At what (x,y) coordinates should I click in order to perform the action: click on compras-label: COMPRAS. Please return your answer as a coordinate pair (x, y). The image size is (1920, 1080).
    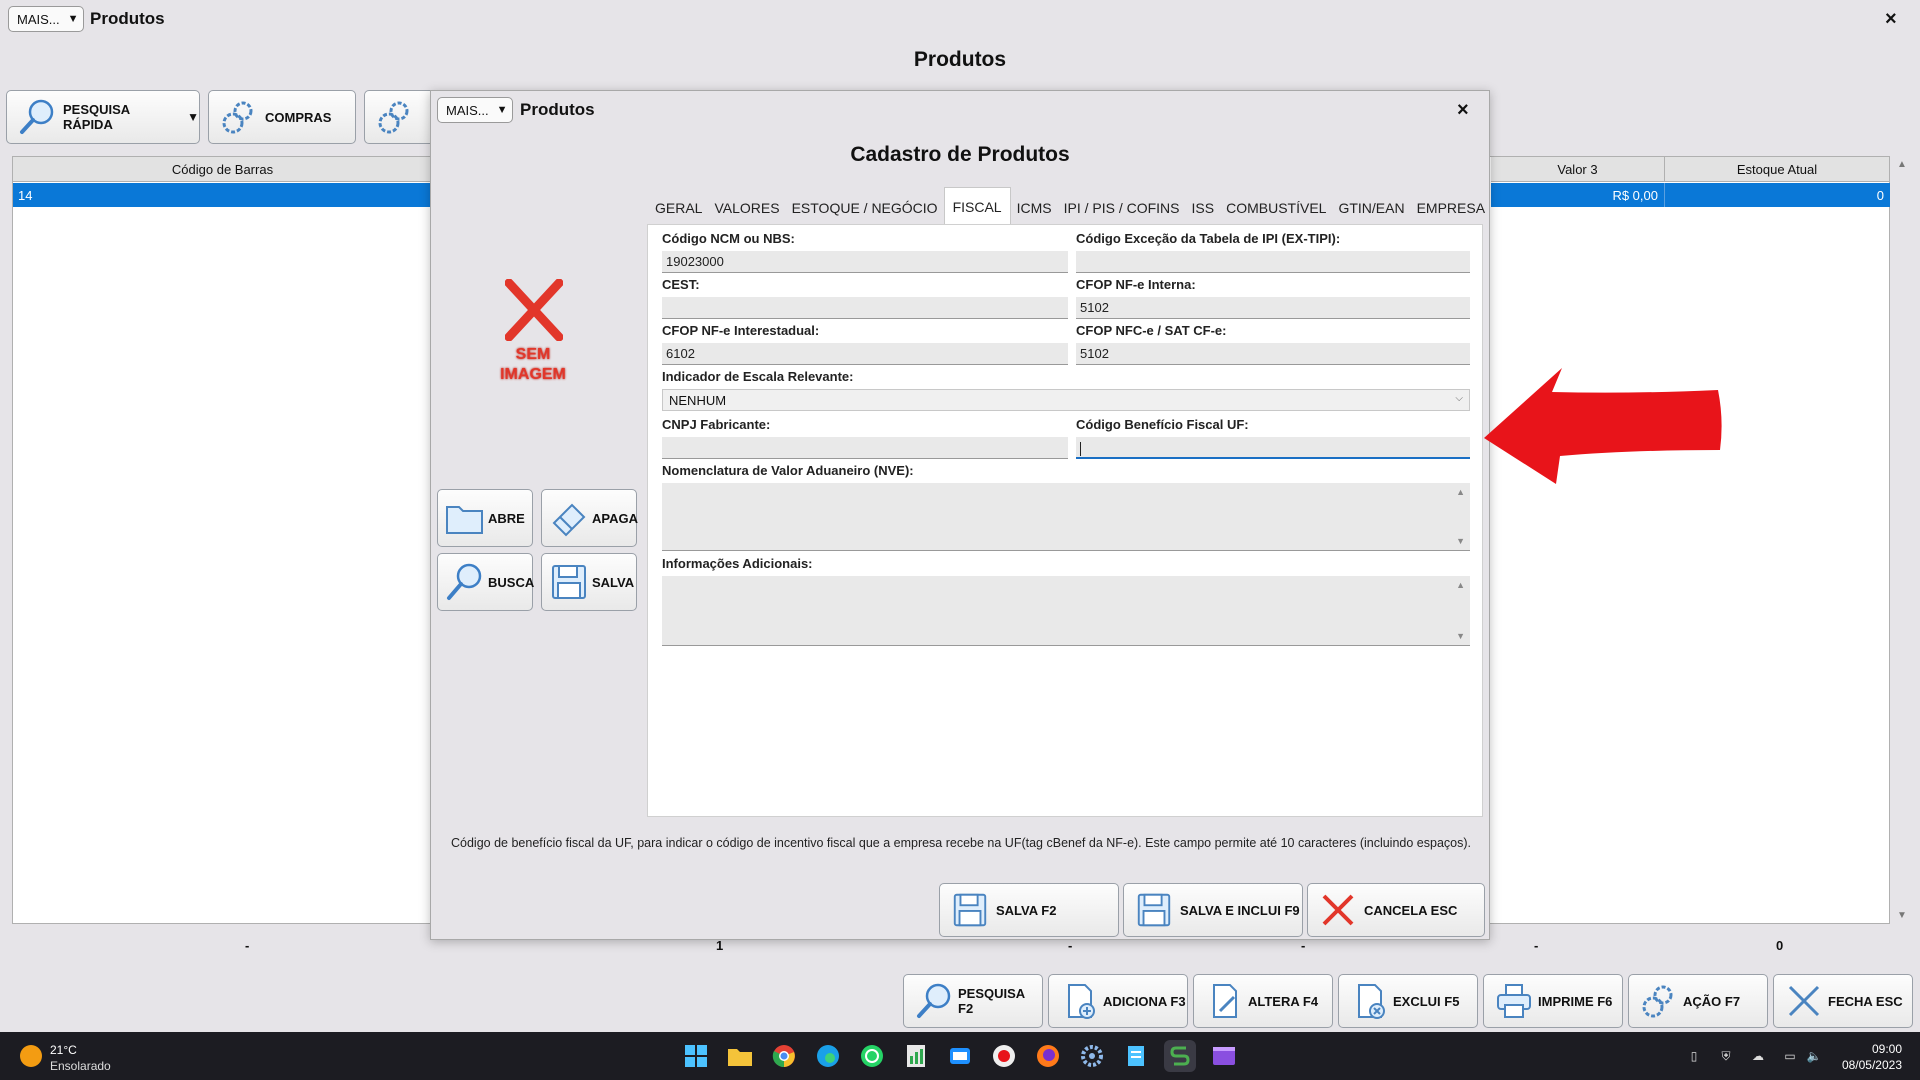
    Looking at the image, I should click on (298, 117).